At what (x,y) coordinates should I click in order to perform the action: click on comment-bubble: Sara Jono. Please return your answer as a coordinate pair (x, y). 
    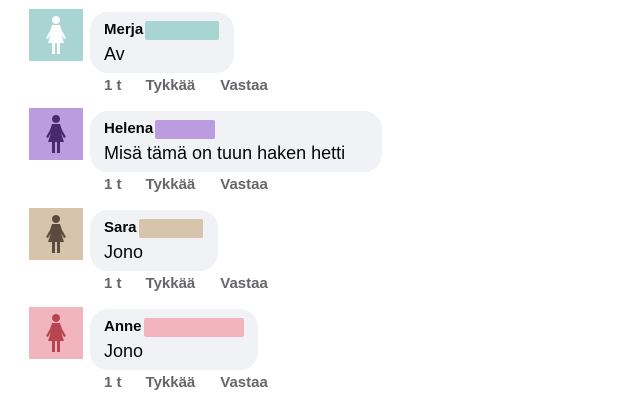
    Looking at the image, I should click on (154, 240).